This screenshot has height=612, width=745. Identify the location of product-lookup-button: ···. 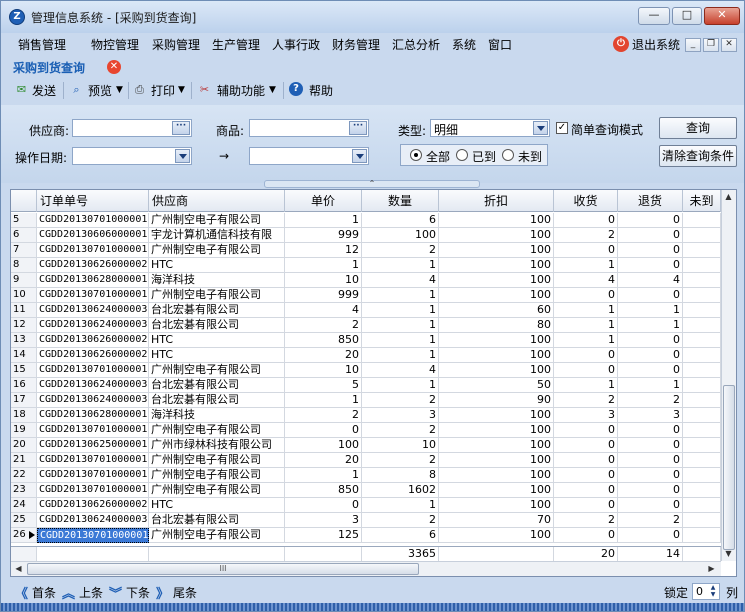
(358, 128).